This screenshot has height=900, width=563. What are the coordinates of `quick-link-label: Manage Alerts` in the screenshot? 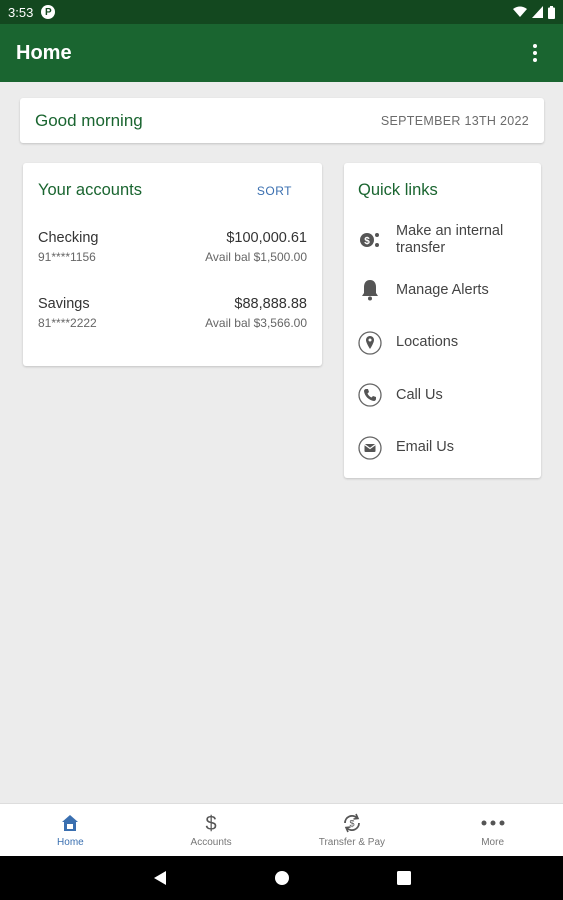 It's located at (442, 289).